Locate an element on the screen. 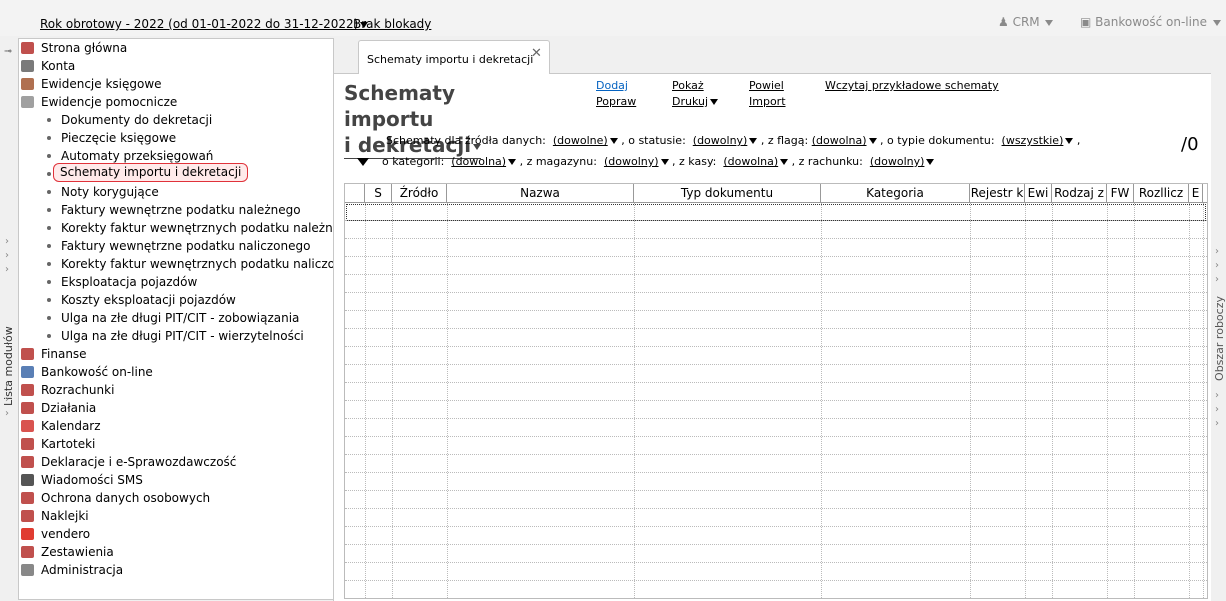  nav-label: Eksploatacja pojazdów is located at coordinates (129, 282).